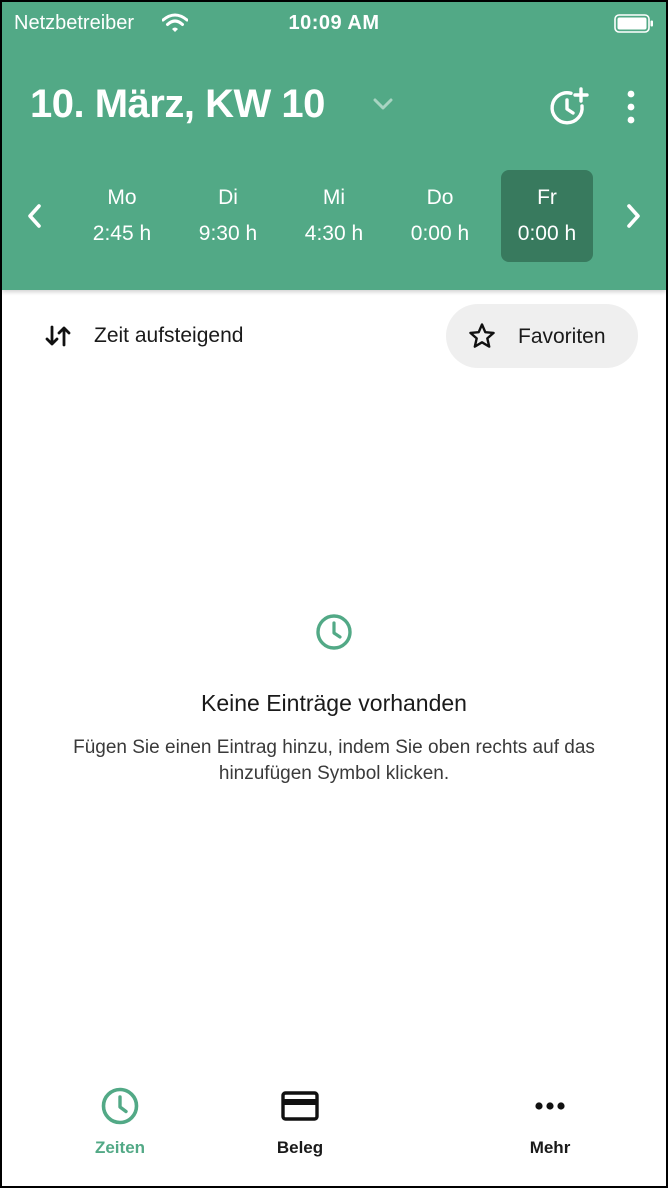  What do you see at coordinates (482, 335) in the screenshot?
I see `star-icon` at bounding box center [482, 335].